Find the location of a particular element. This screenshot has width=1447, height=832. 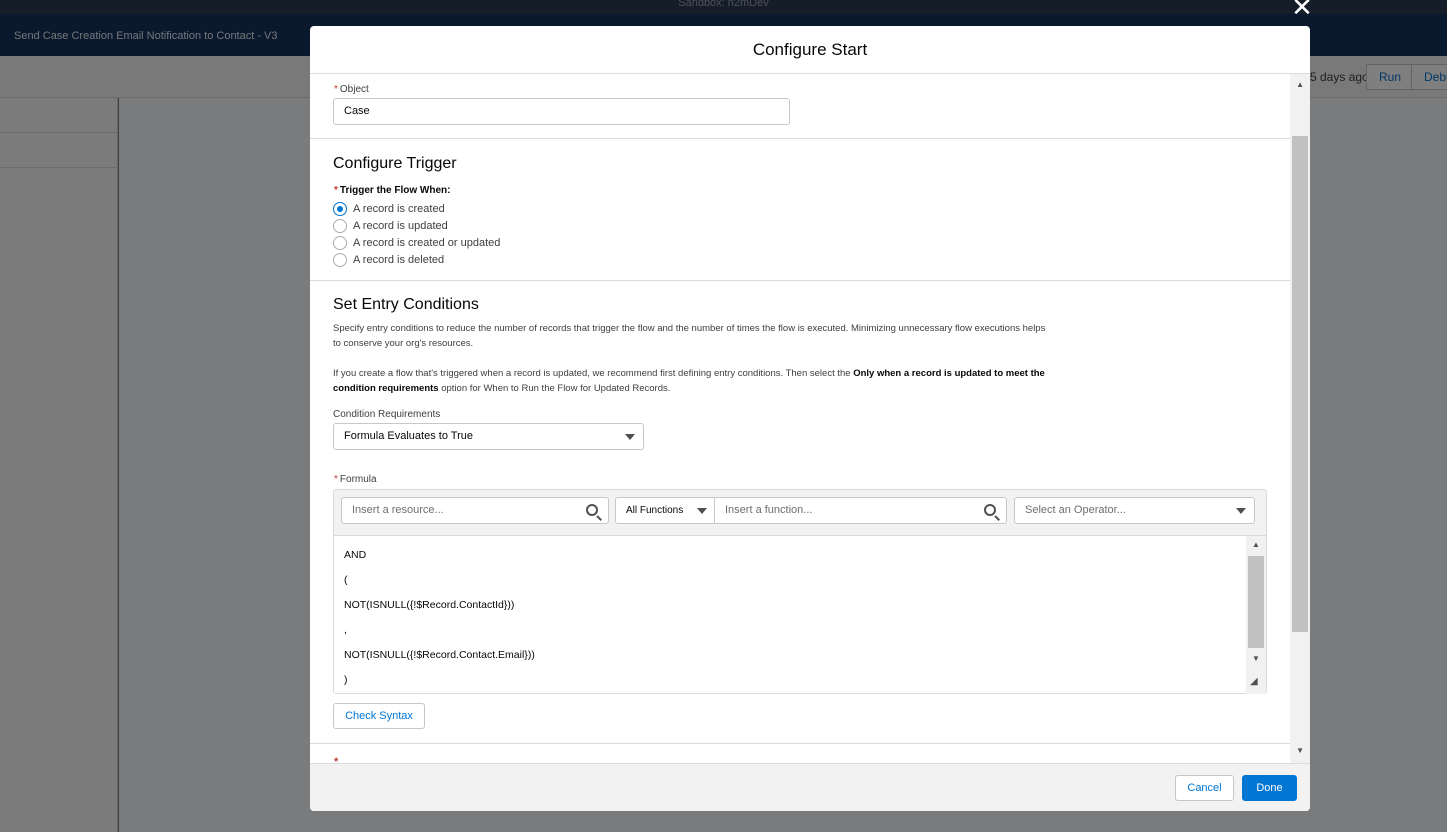

radio-created-or-updated: A record is created or updated is located at coordinates (416, 243).